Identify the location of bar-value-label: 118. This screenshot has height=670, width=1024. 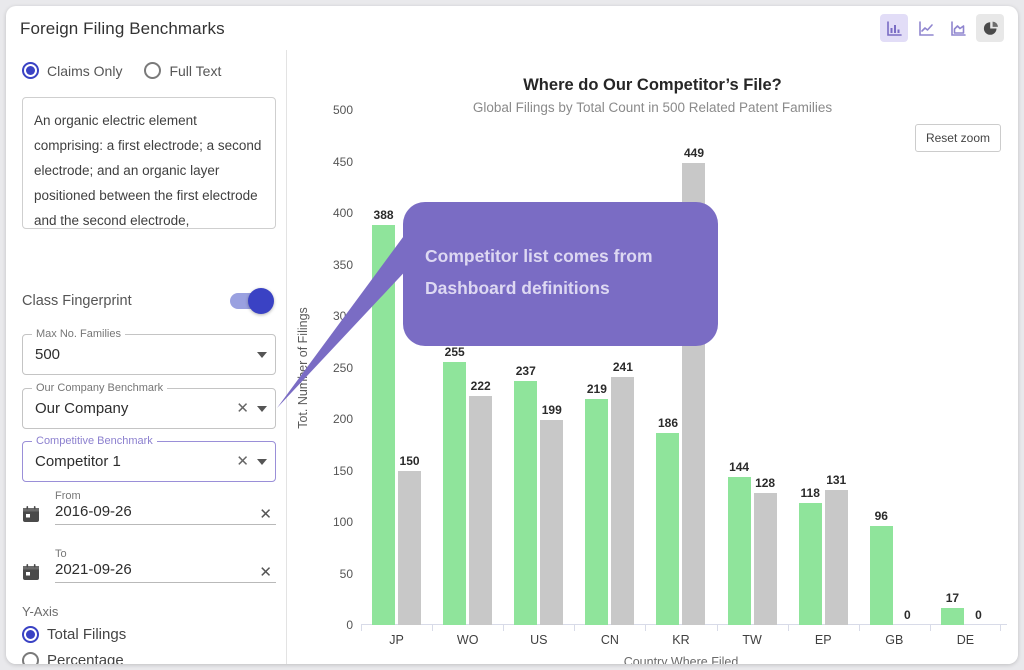
(810, 493).